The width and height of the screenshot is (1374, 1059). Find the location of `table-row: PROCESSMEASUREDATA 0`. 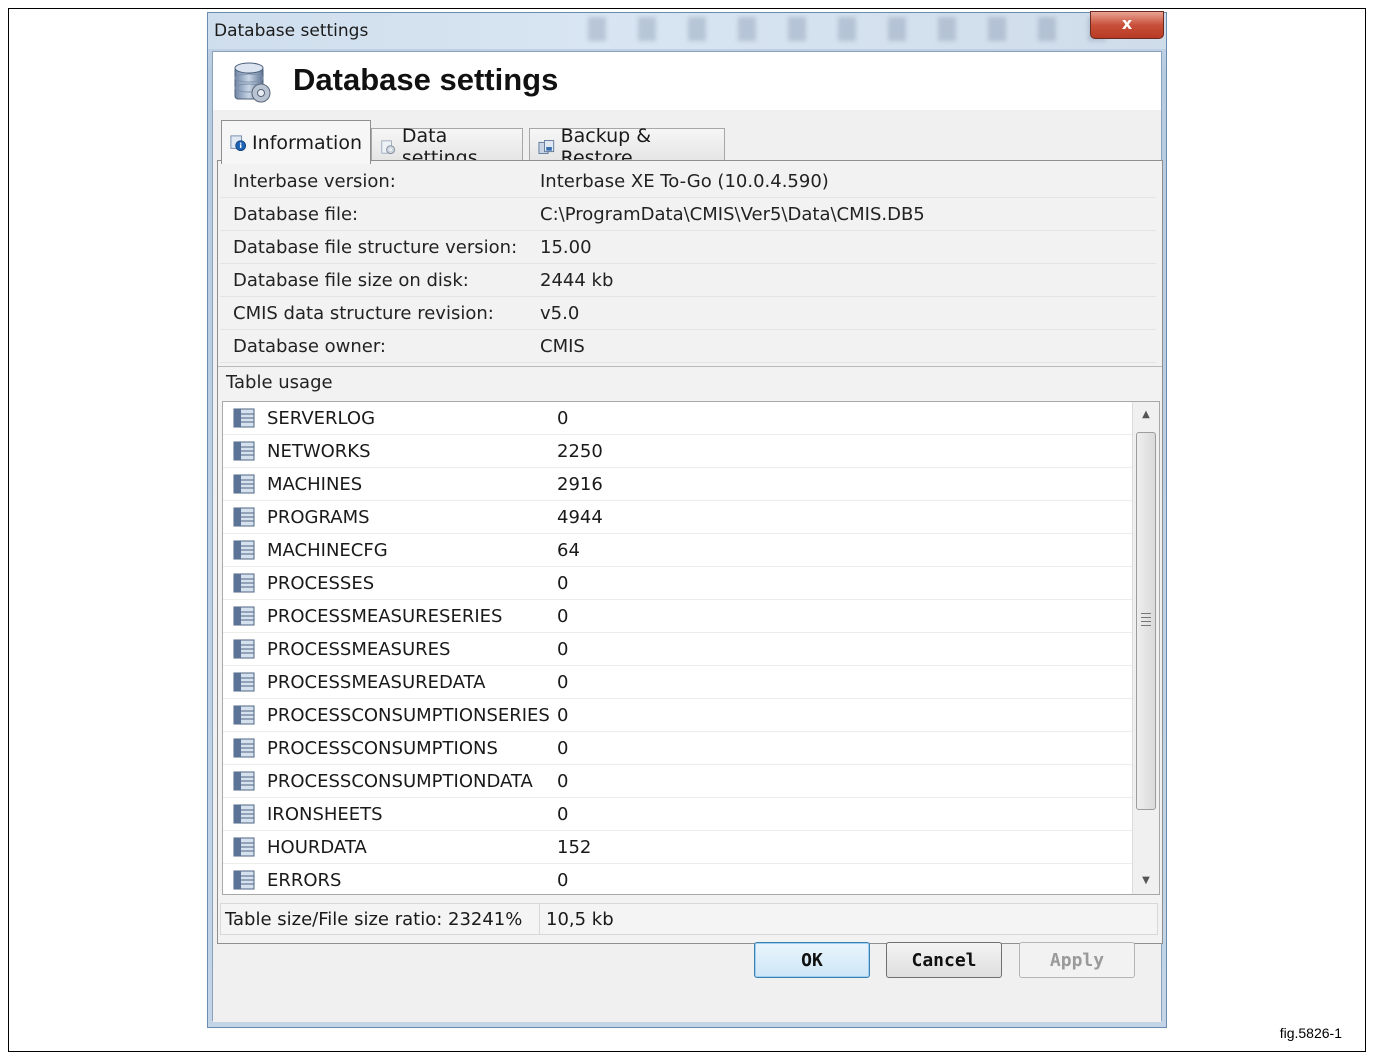

table-row: PROCESSMEASUREDATA 0 is located at coordinates (691, 682).